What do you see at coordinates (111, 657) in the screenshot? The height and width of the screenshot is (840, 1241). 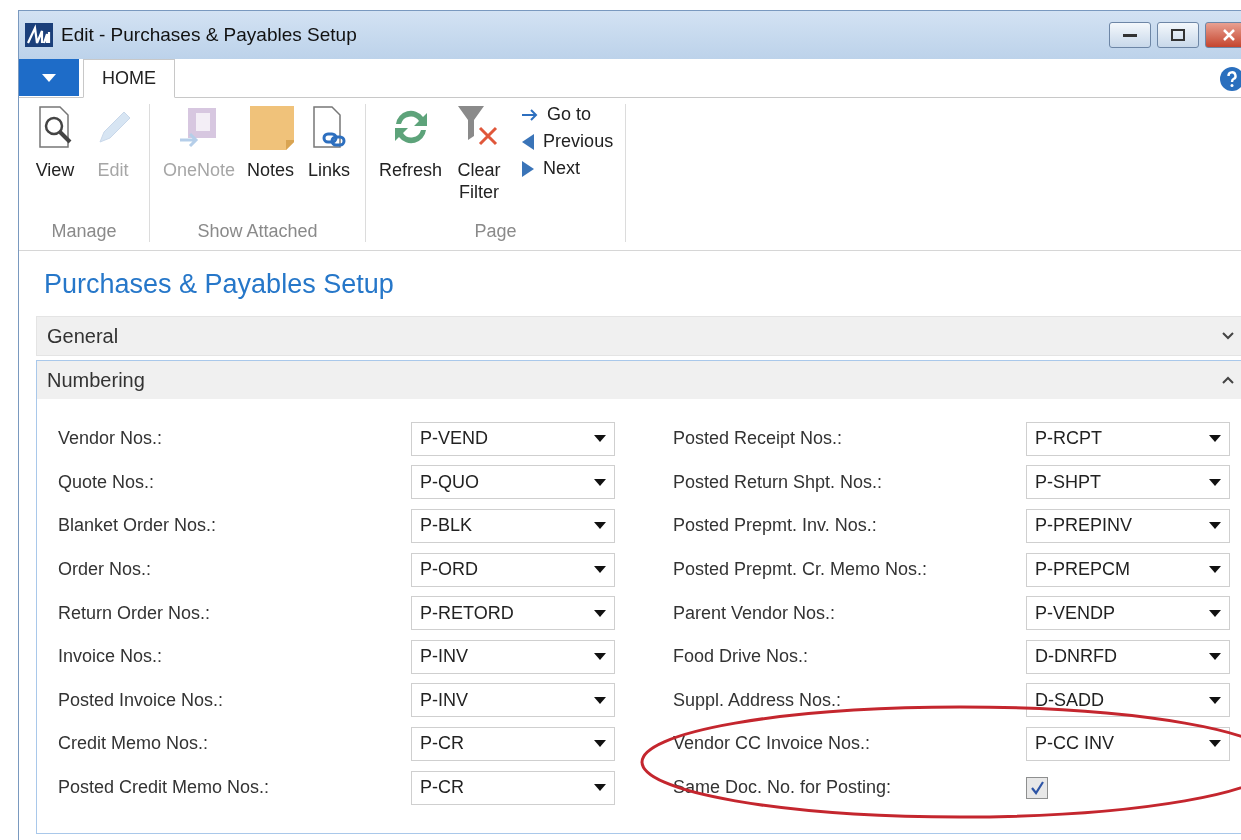 I see `field-label: Invoice Nos.:` at bounding box center [111, 657].